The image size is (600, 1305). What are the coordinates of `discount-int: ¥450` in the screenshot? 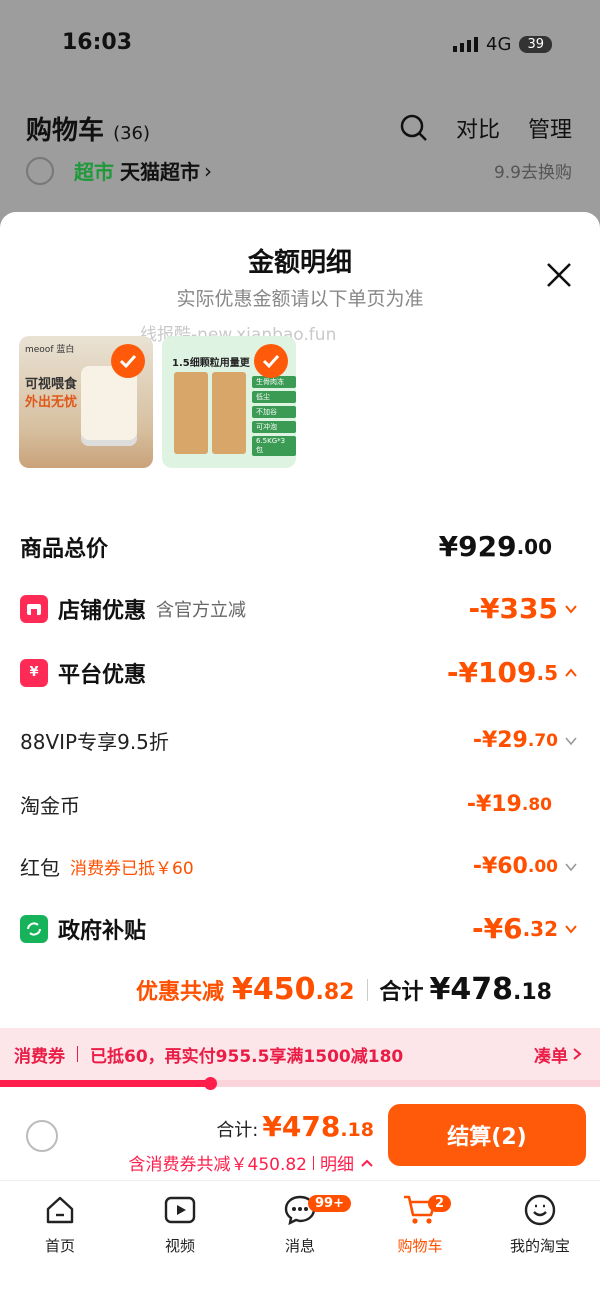 It's located at (274, 989).